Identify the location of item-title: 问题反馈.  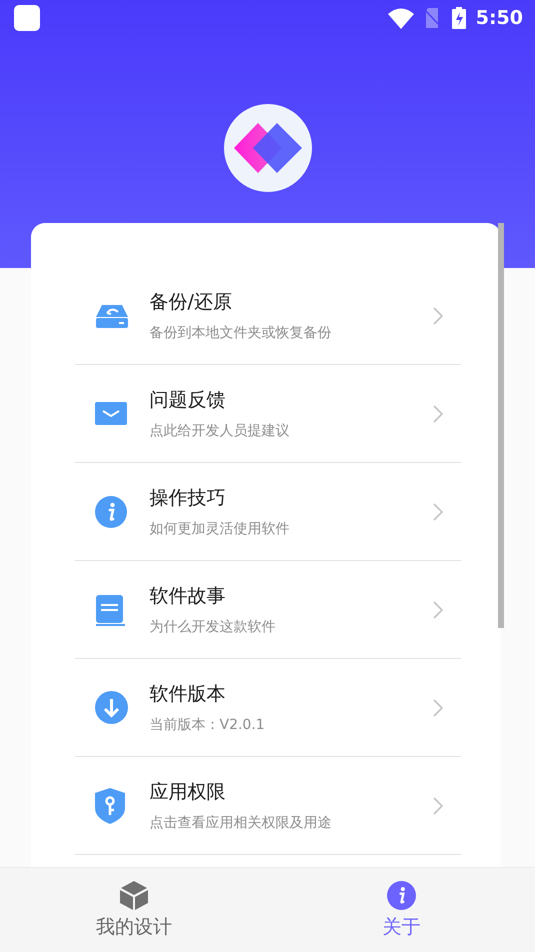
(188, 400).